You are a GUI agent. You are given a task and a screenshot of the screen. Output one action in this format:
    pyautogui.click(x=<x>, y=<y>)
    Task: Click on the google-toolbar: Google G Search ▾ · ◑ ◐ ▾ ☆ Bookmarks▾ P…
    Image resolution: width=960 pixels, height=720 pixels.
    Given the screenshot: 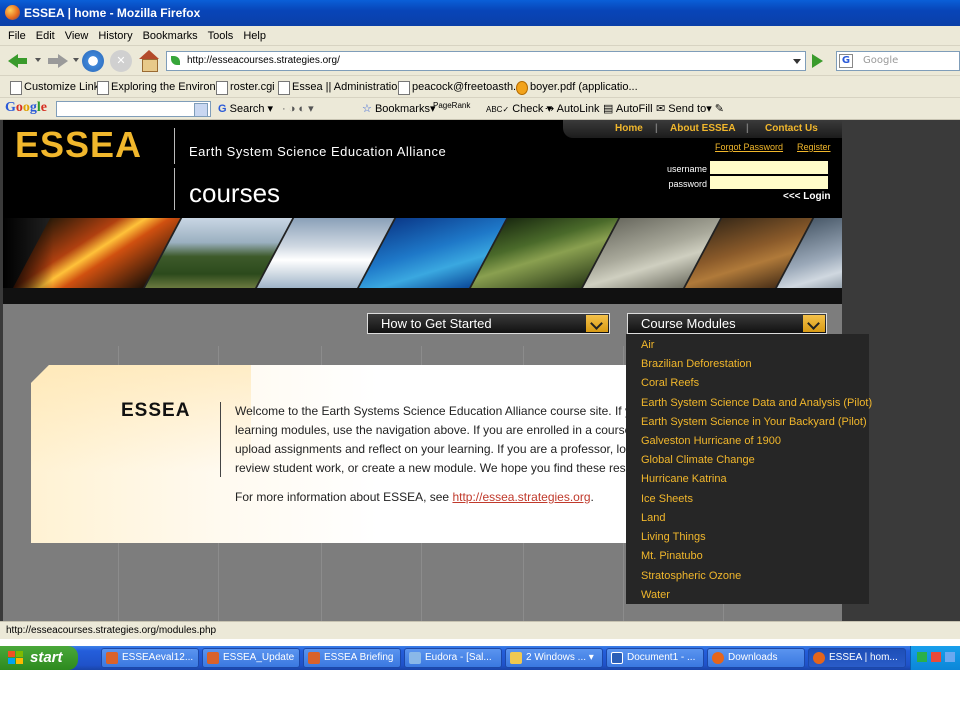 What is the action you would take?
    pyautogui.click(x=480, y=109)
    